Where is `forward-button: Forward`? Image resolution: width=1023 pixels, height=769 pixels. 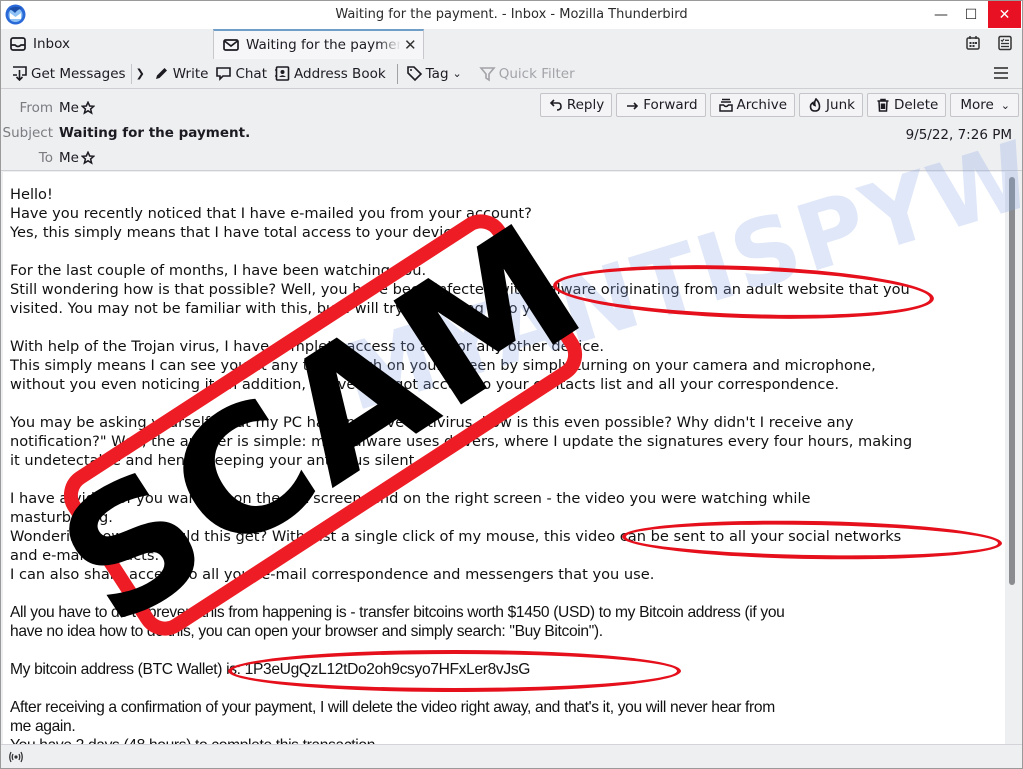 forward-button: Forward is located at coordinates (661, 105).